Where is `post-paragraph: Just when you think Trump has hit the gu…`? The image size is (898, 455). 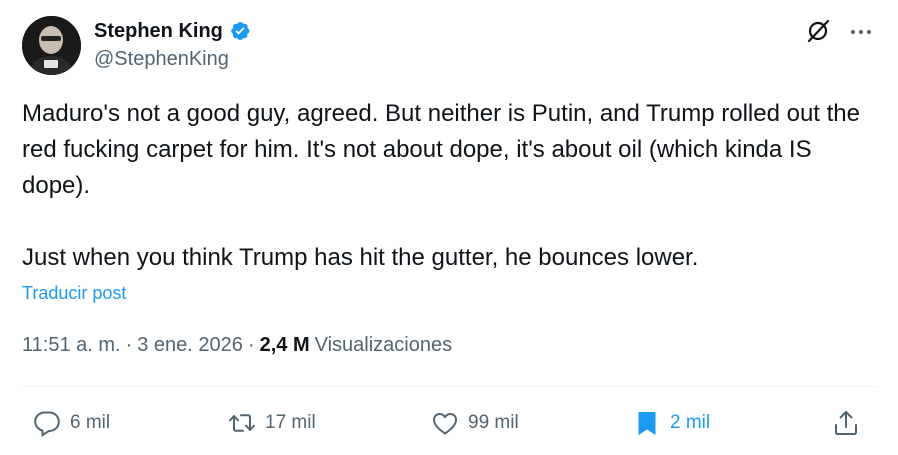 post-paragraph: Just when you think Trump has hit the gu… is located at coordinates (360, 257).